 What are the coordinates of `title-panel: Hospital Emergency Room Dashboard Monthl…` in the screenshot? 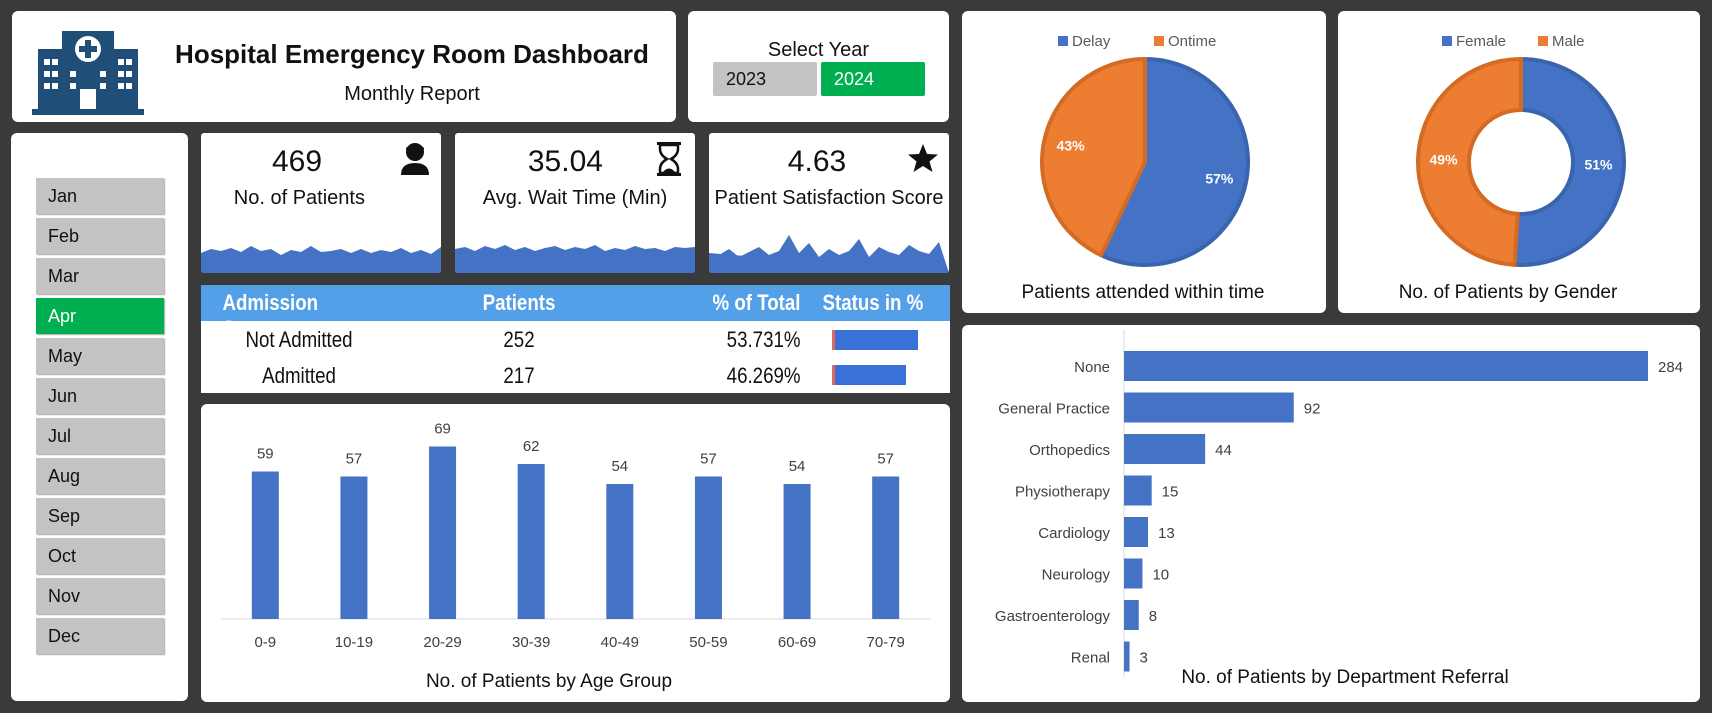 It's located at (344, 66).